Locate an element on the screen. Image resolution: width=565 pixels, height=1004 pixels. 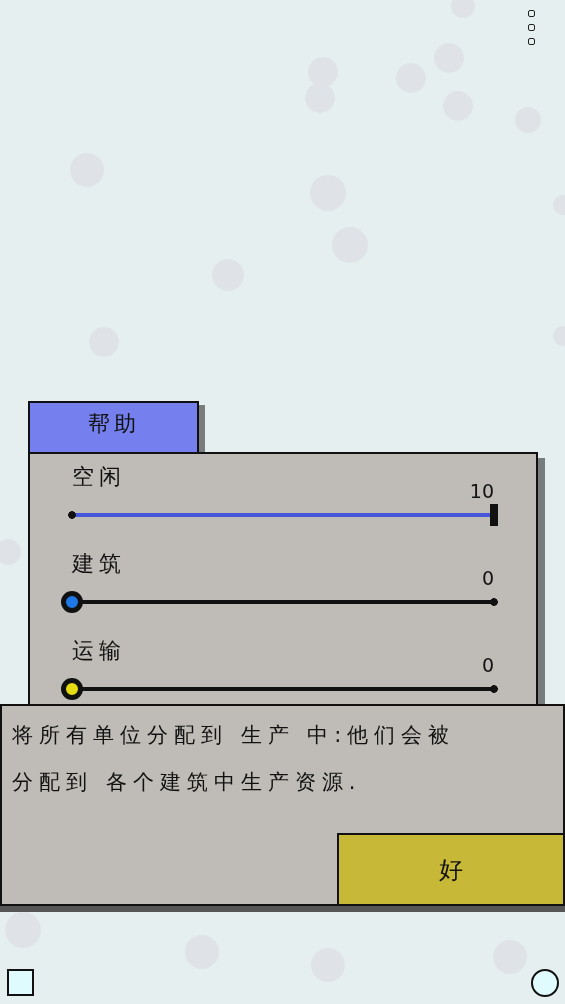
slider-label: 运输 is located at coordinates (99, 651).